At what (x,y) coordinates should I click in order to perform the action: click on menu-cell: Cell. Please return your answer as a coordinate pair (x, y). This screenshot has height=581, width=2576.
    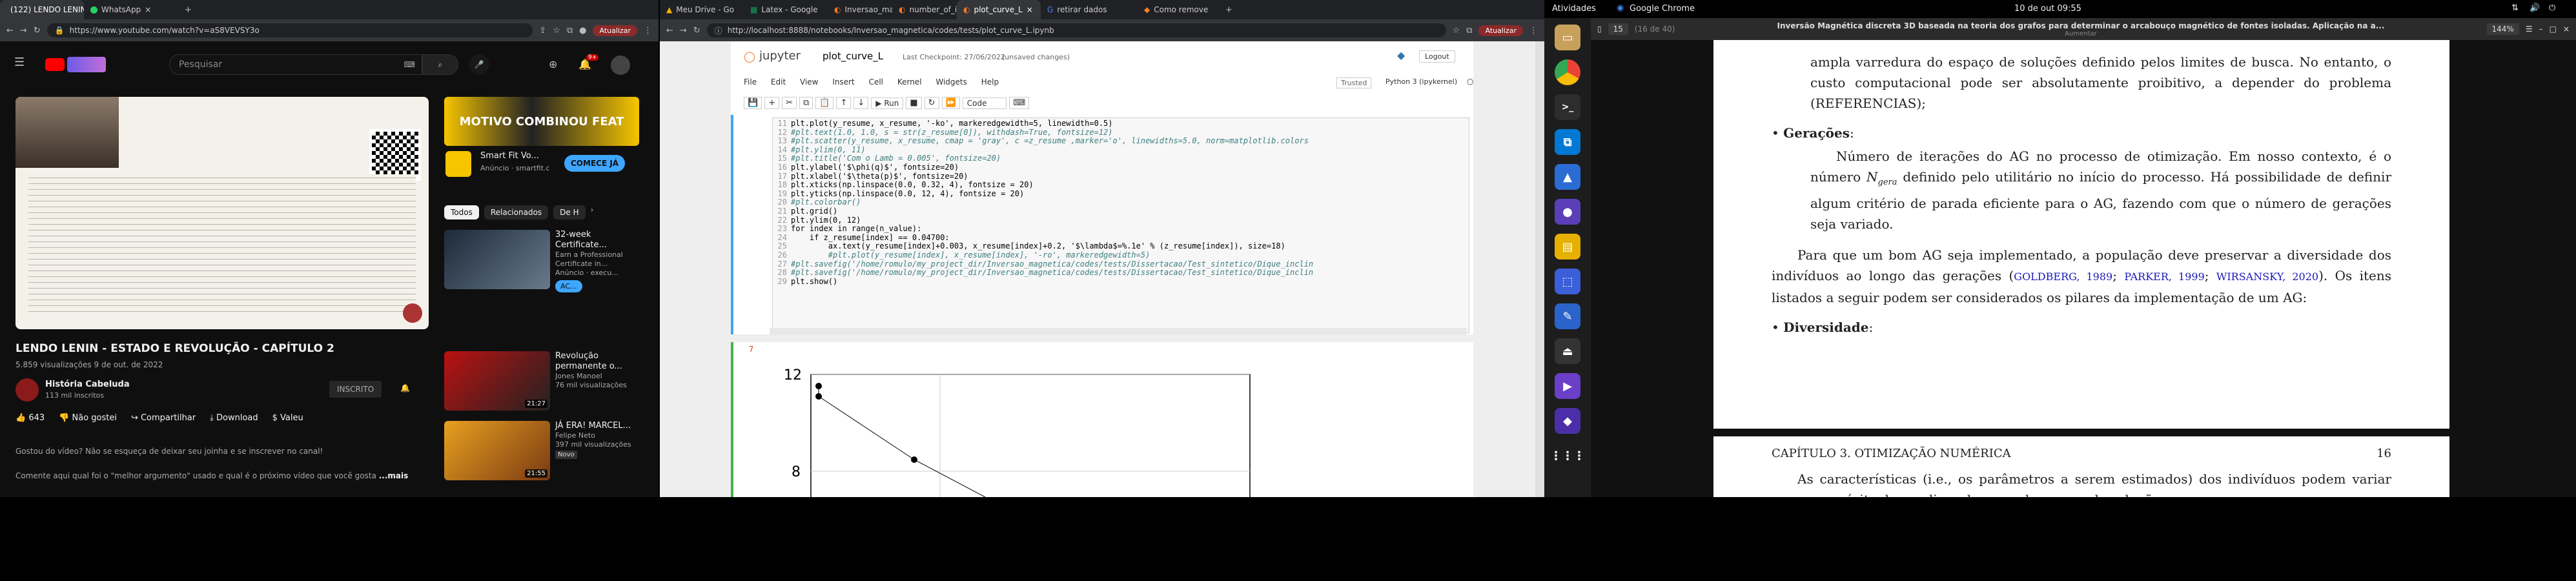
    Looking at the image, I should click on (876, 82).